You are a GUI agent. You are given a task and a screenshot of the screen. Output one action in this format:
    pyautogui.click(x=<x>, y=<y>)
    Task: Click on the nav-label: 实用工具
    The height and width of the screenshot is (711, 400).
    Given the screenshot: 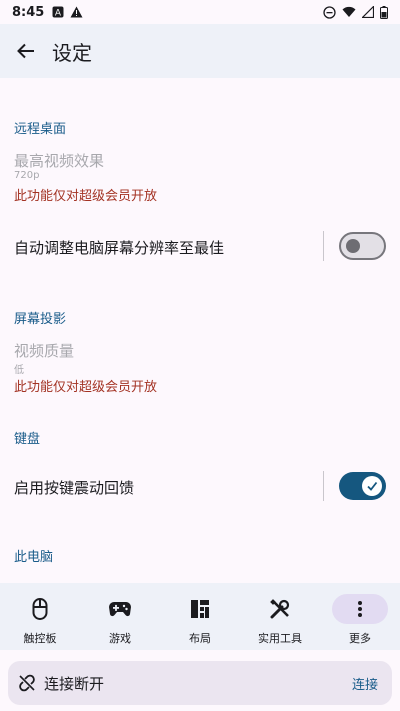 What is the action you would take?
    pyautogui.click(x=280, y=638)
    